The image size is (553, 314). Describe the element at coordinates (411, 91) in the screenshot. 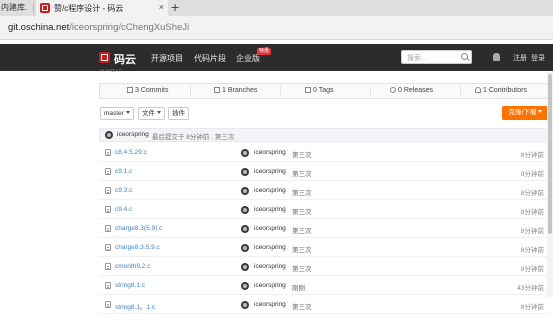

I see `stat-releases: 0 Releases` at that location.